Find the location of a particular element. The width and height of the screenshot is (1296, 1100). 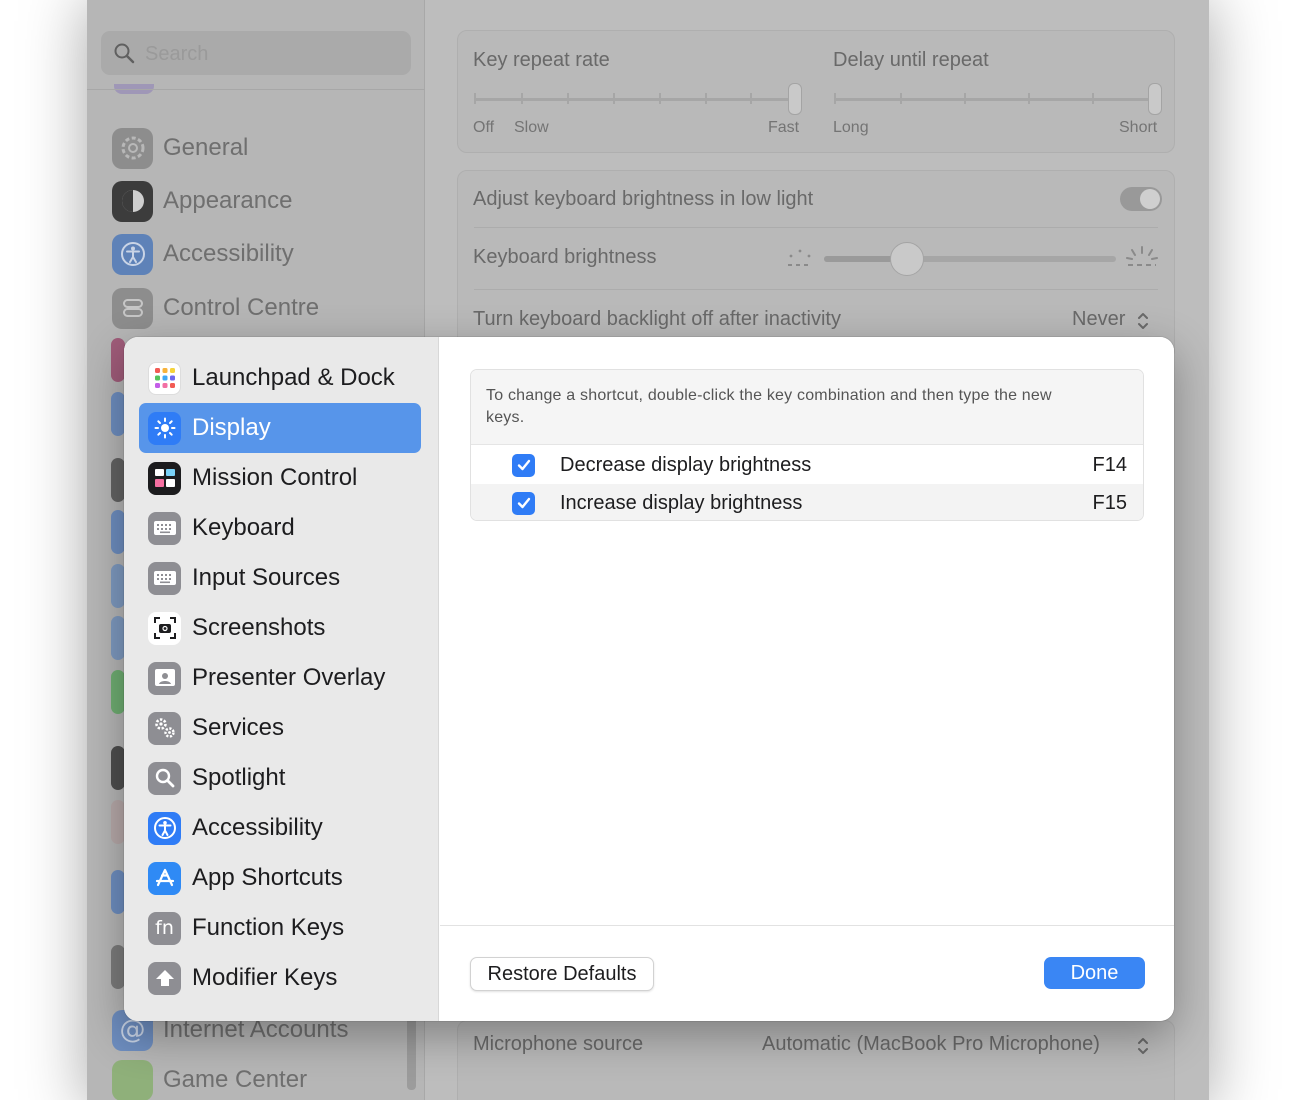

keyboard-brightness-label: Keyboard brightness is located at coordinates (564, 257).